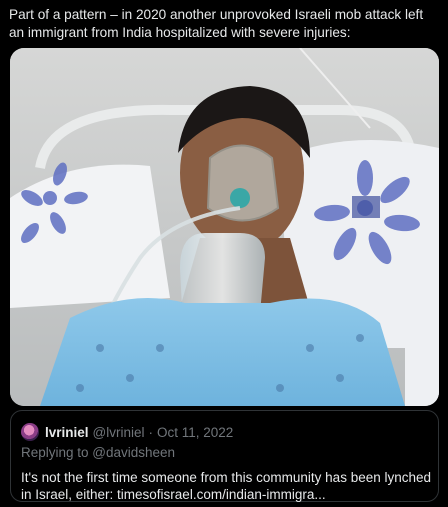  What do you see at coordinates (98, 452) in the screenshot?
I see `replying-to: Replying to @davidsheen` at bounding box center [98, 452].